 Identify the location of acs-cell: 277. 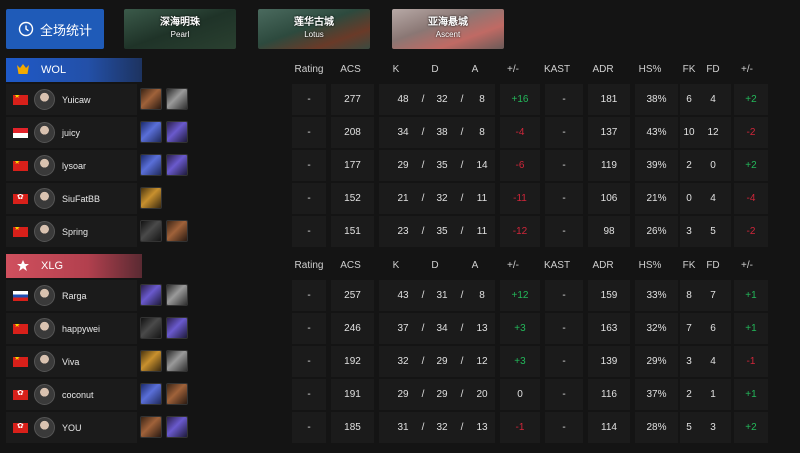
(352, 99).